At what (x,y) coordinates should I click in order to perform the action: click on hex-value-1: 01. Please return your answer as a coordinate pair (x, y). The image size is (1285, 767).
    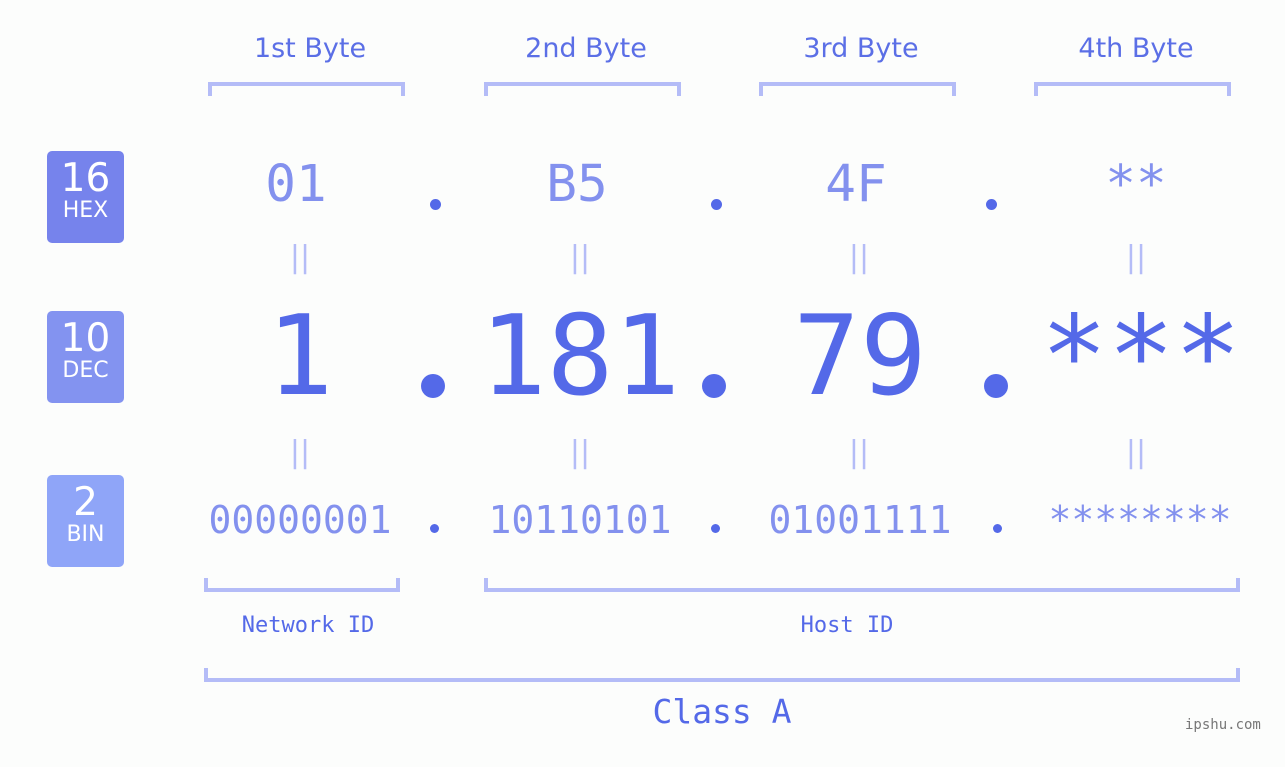
    Looking at the image, I should click on (296, 184).